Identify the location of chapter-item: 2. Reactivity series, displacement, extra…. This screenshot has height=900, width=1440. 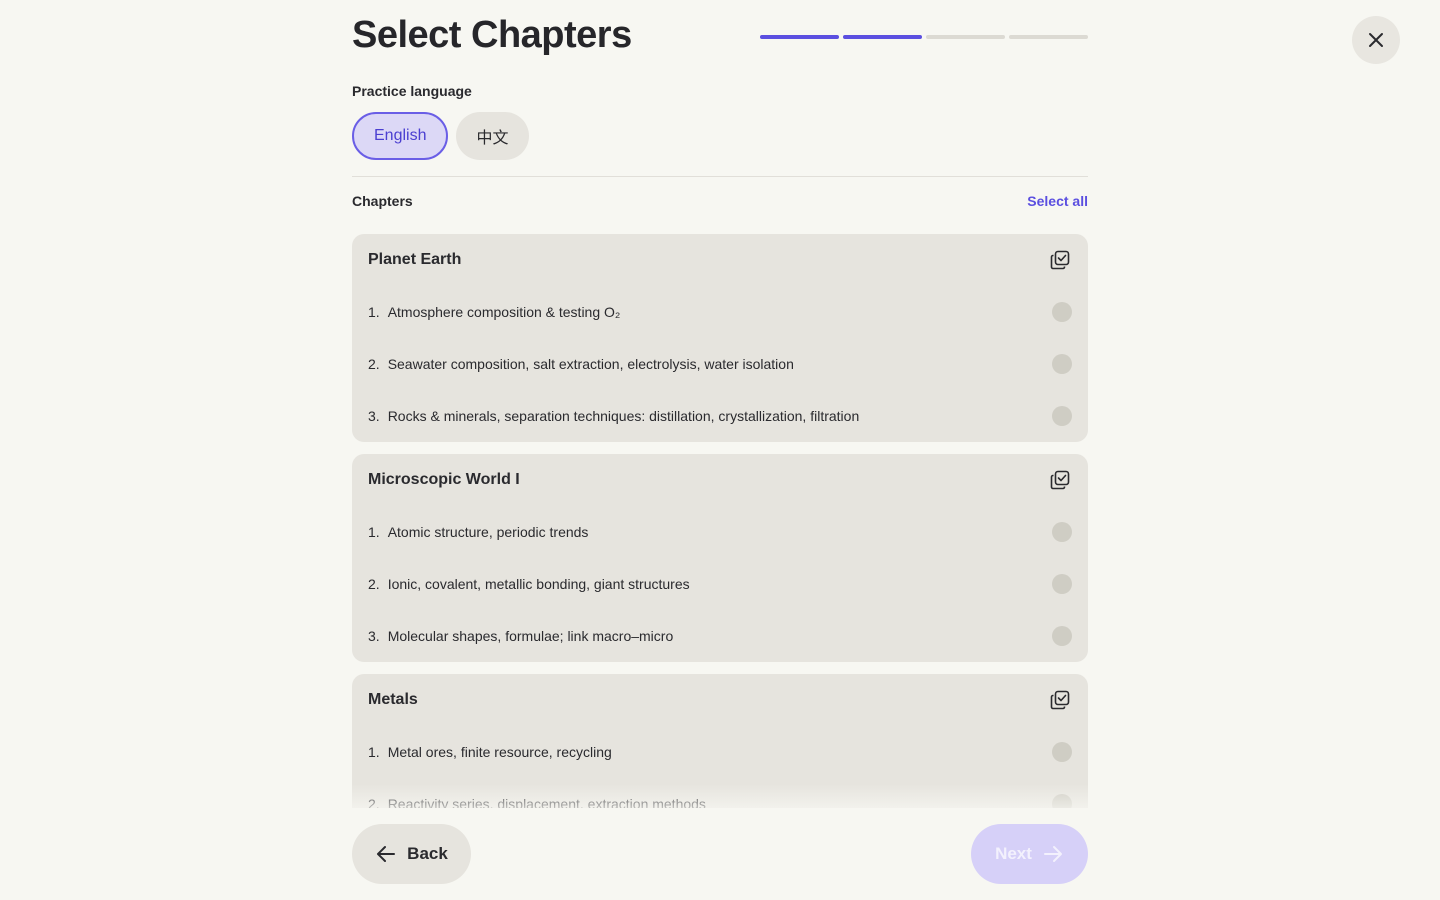
(720, 793).